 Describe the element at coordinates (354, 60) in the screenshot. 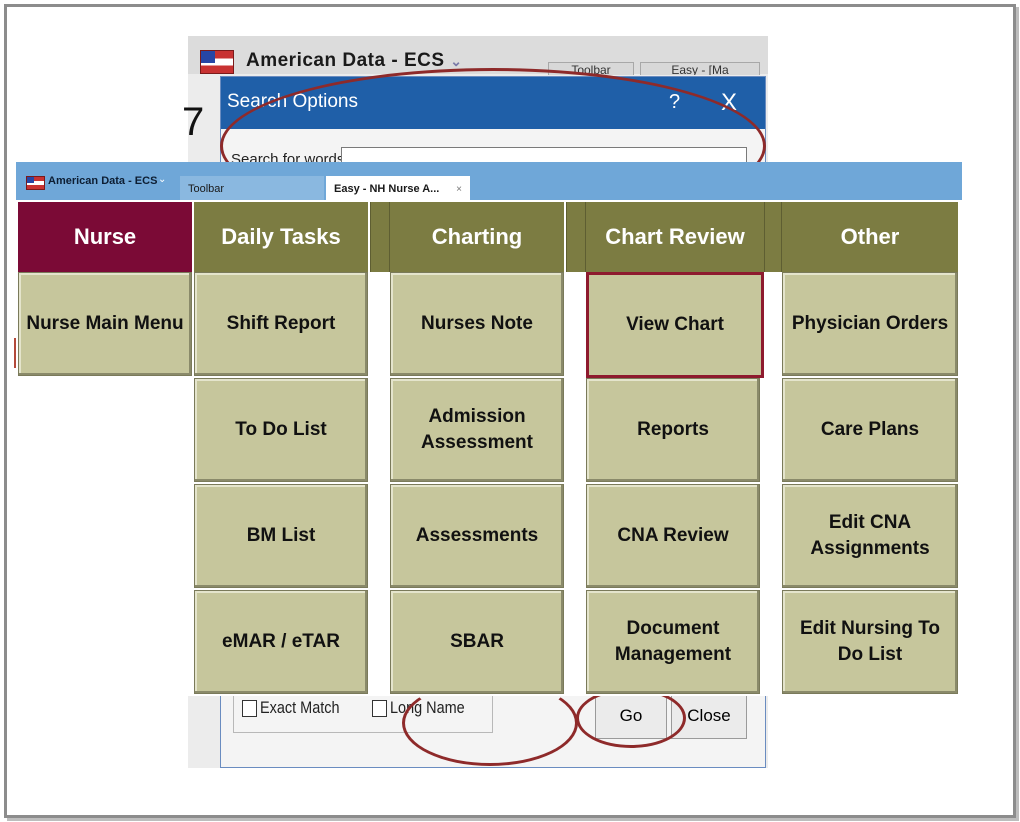

I see `background-app-title: American Data - ECS ⌄` at that location.